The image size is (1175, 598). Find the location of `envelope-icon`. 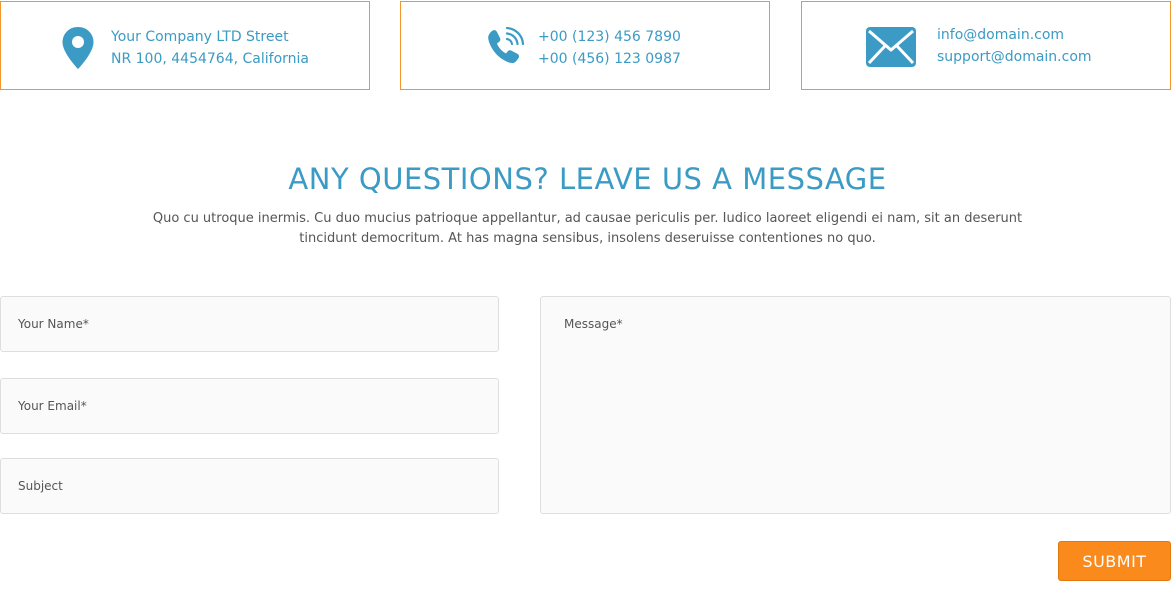

envelope-icon is located at coordinates (891, 49).